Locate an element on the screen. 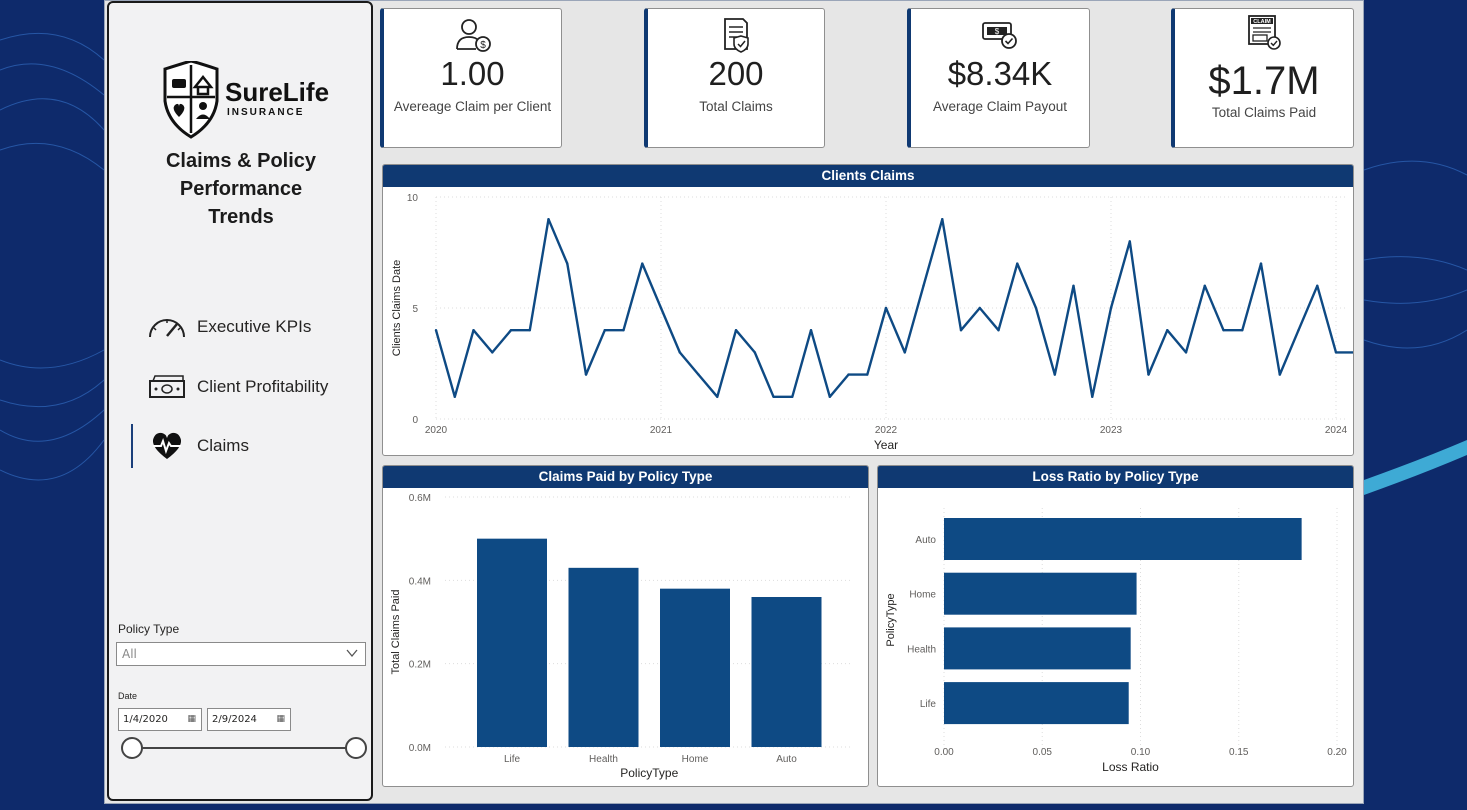  x-axis-title: Year is located at coordinates (886, 445).